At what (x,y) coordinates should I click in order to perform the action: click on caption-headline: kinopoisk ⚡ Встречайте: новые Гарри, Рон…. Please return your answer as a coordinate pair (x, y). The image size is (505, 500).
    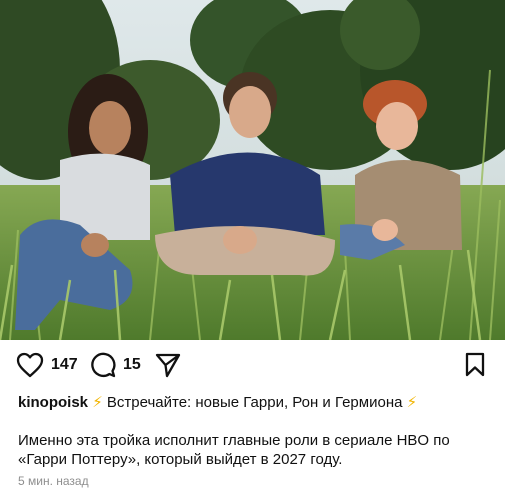
    Looking at the image, I should click on (258, 403).